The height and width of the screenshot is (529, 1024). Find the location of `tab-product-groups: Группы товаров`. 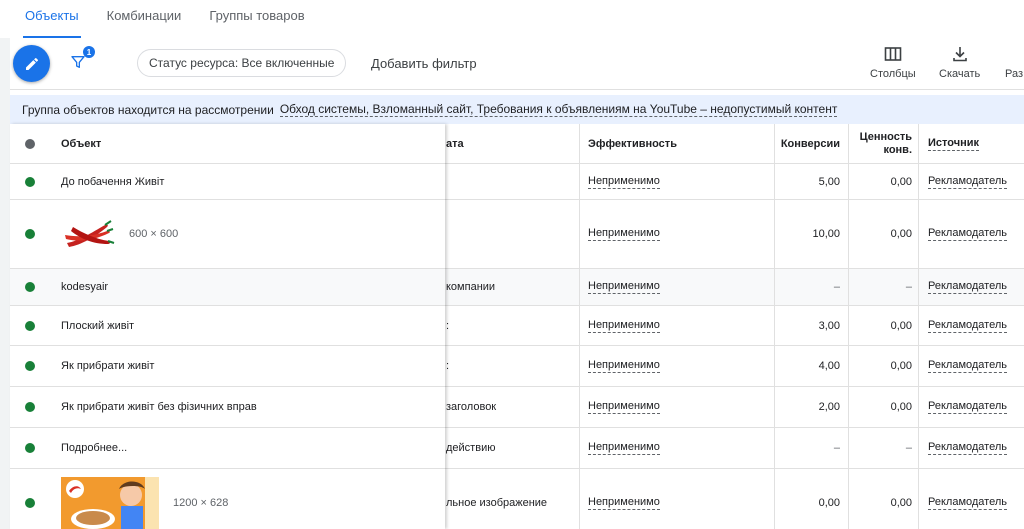

tab-product-groups: Группы товаров is located at coordinates (256, 19).